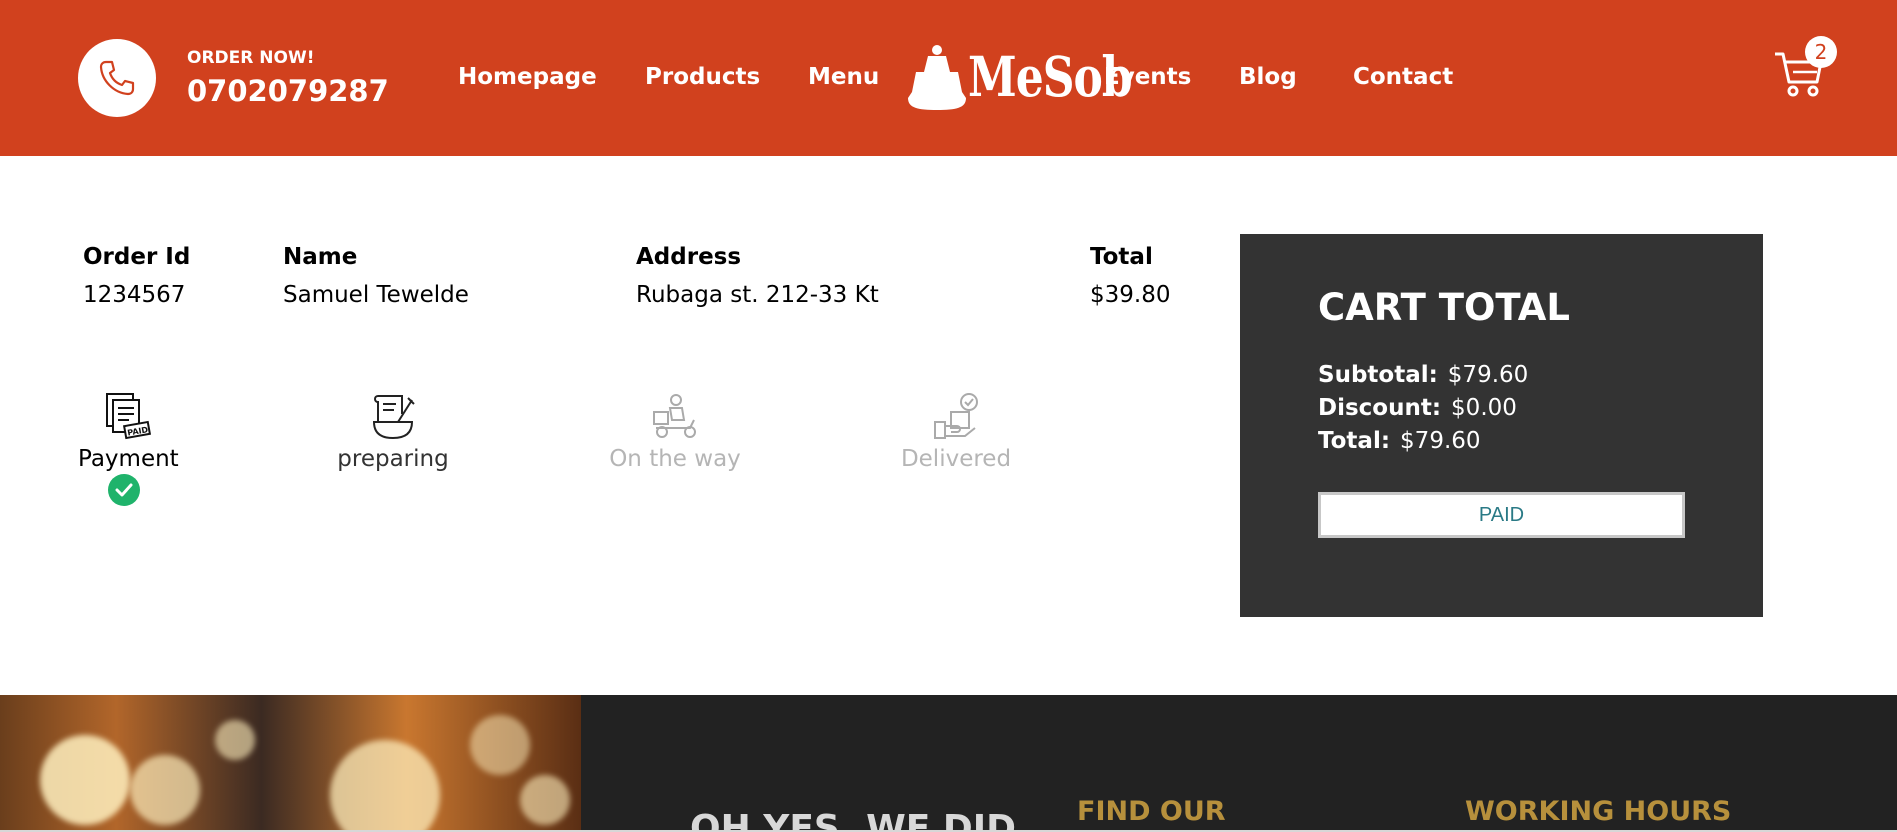  I want to click on nav-contact: Contact, so click(1403, 77).